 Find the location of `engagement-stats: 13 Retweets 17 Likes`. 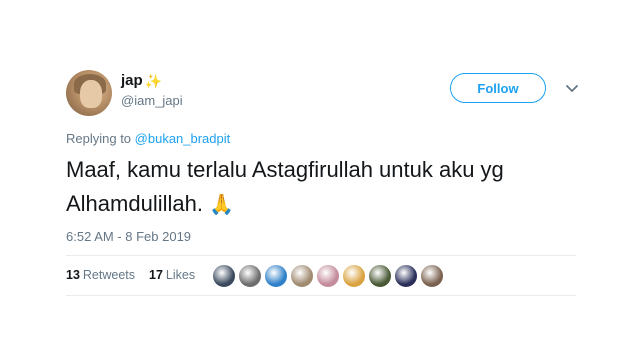

engagement-stats: 13 Retweets 17 Likes is located at coordinates (137, 275).